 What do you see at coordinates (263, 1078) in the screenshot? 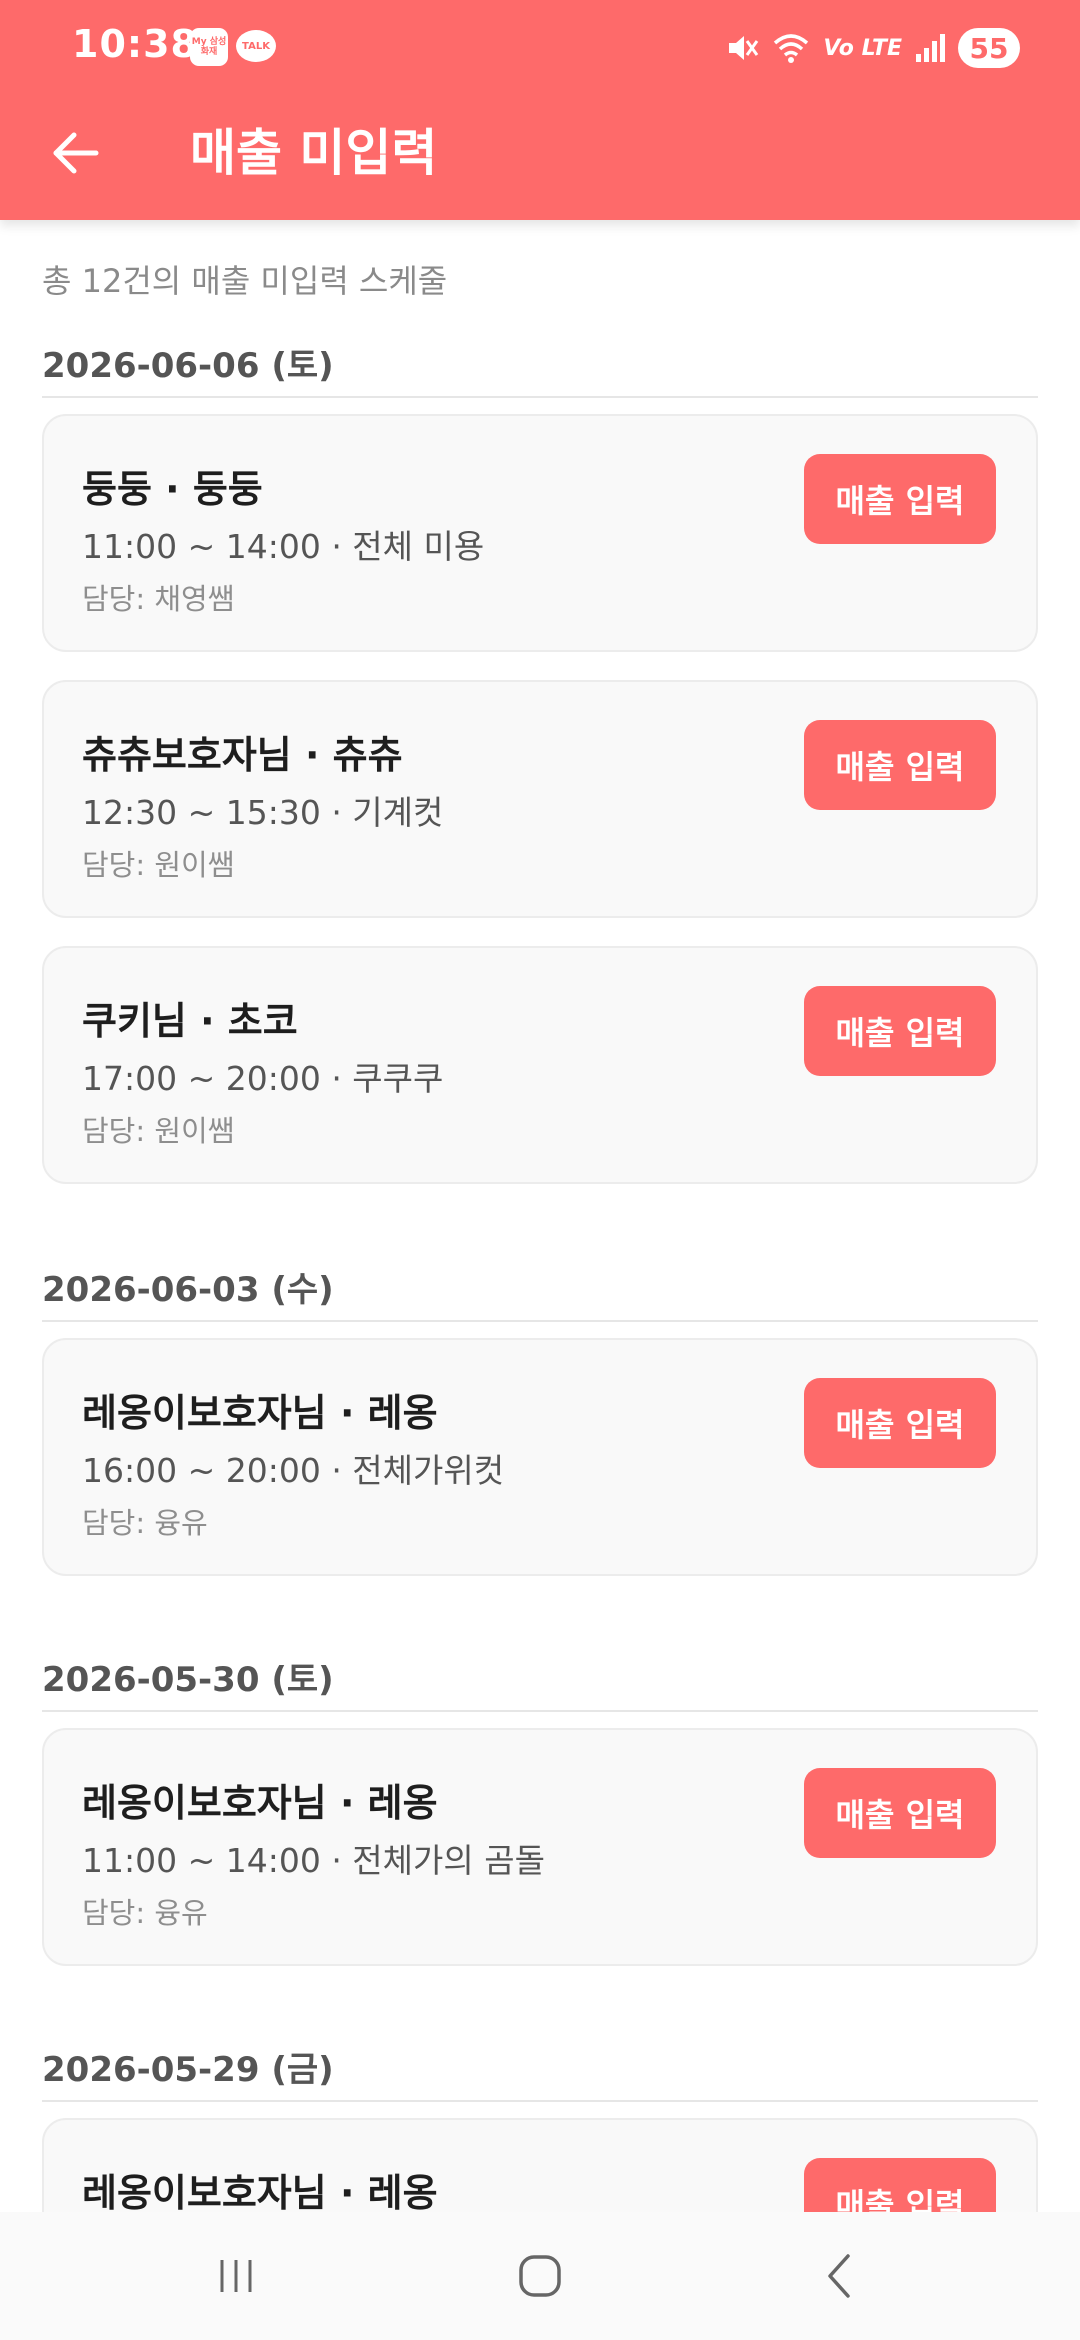
I see `card-time: 17:00 ~ 20:00 · 쿠쿠쿠` at bounding box center [263, 1078].